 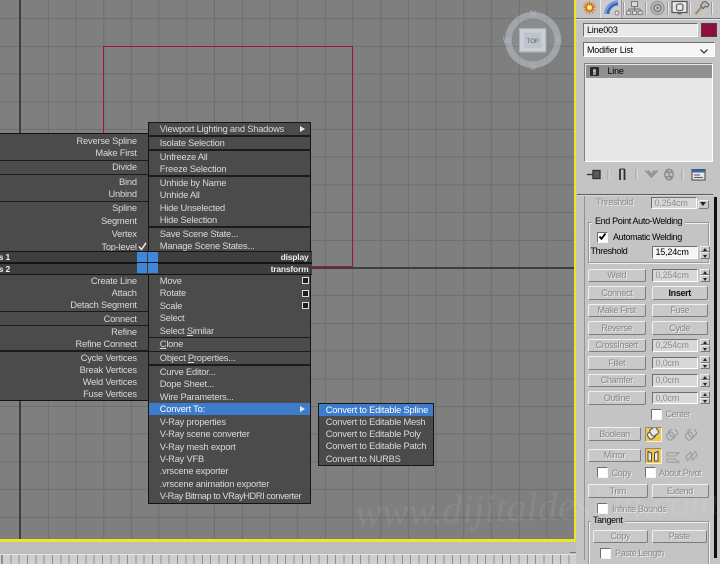 I want to click on svg-text: S, so click(x=533, y=67).